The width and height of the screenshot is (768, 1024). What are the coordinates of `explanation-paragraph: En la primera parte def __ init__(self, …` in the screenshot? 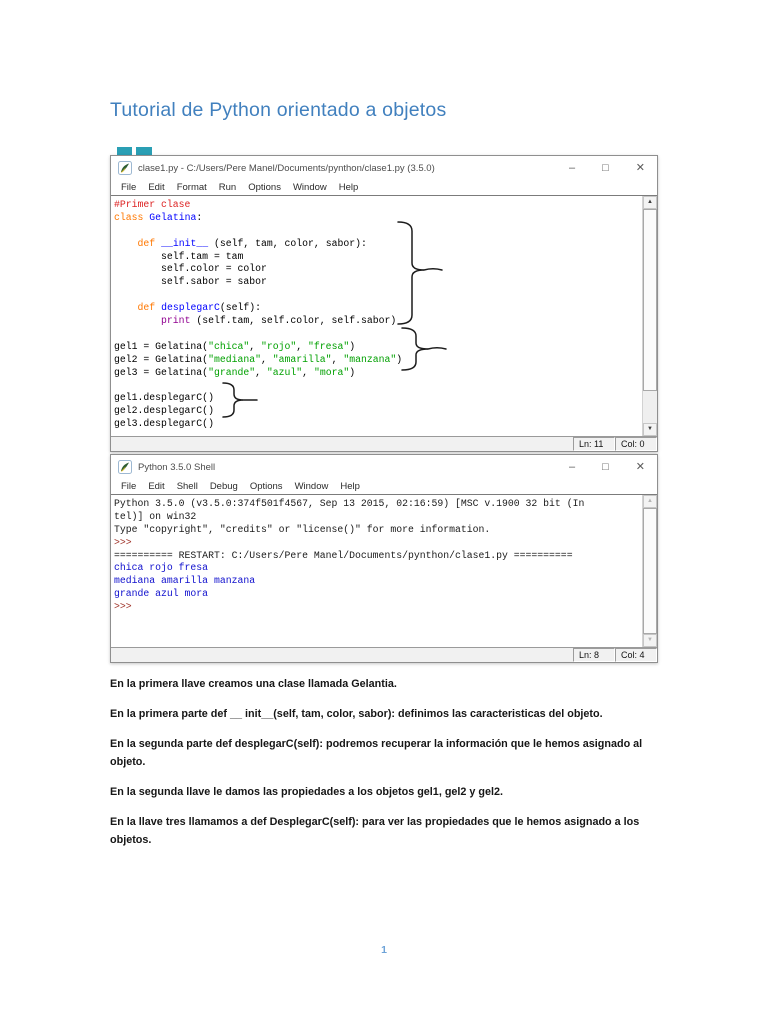 It's located at (356, 714).